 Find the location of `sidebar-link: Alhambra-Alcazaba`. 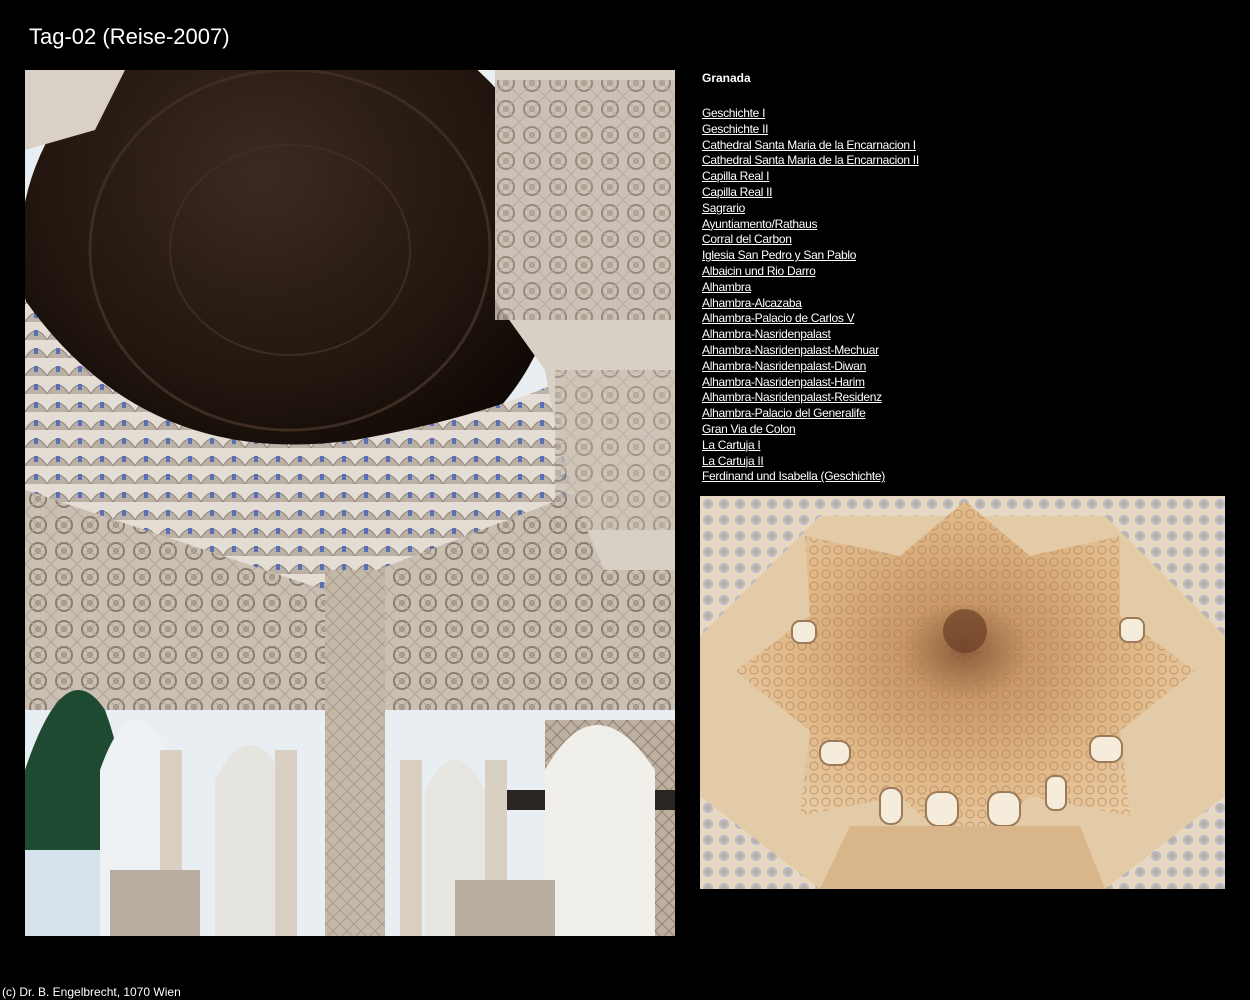

sidebar-link: Alhambra-Alcazaba is located at coordinates (752, 303).